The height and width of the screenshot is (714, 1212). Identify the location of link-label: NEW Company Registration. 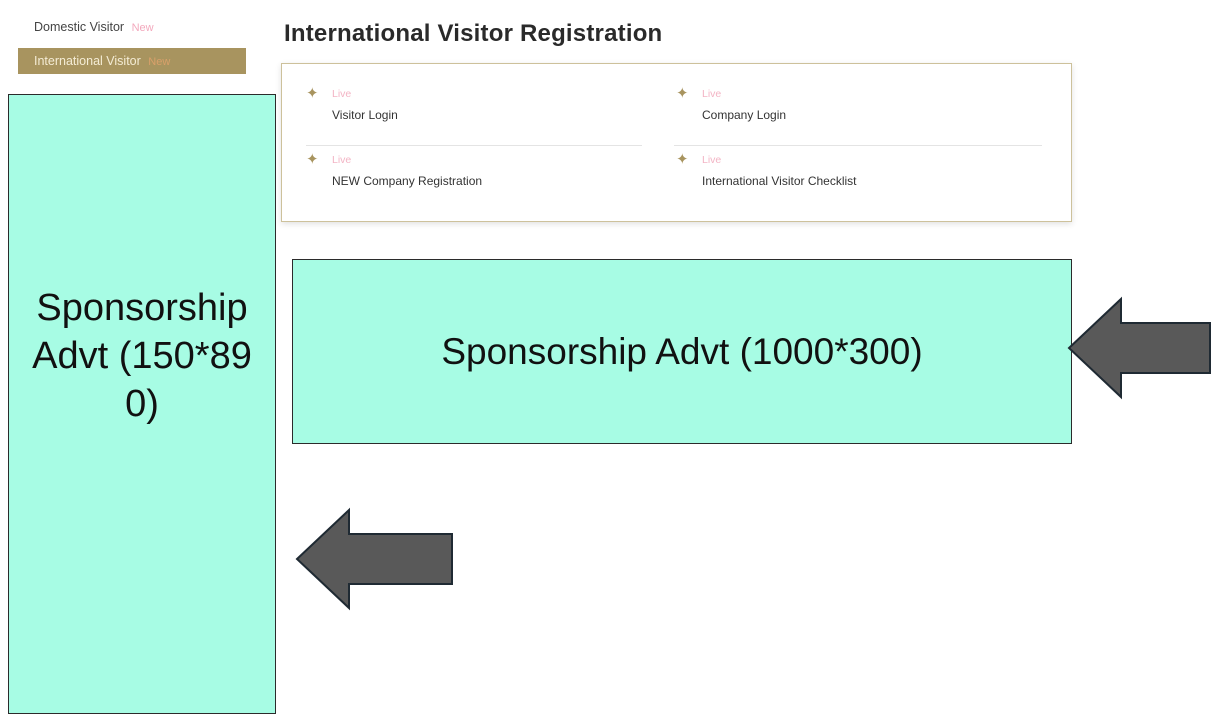
(407, 181).